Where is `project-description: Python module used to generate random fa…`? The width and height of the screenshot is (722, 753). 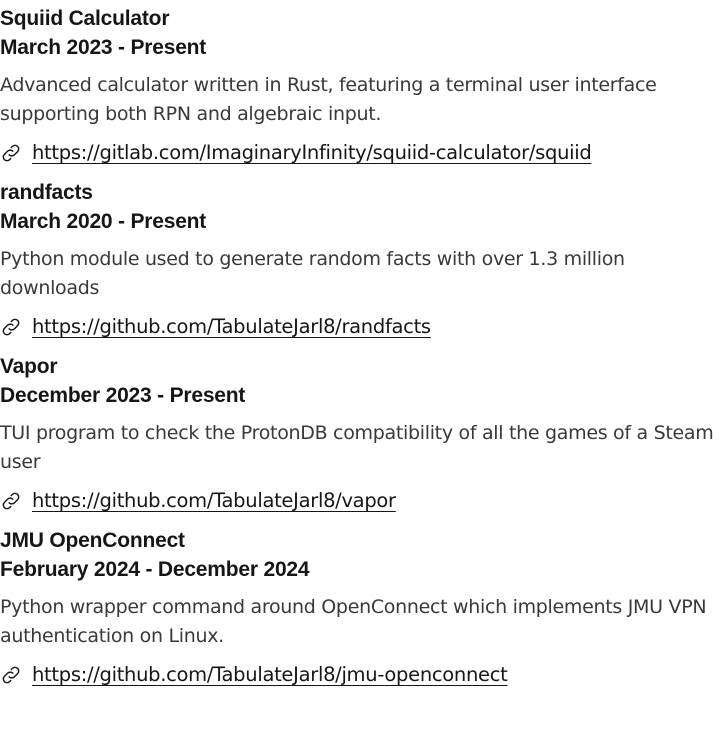
project-description: Python module used to generate random fa… is located at coordinates (312, 273).